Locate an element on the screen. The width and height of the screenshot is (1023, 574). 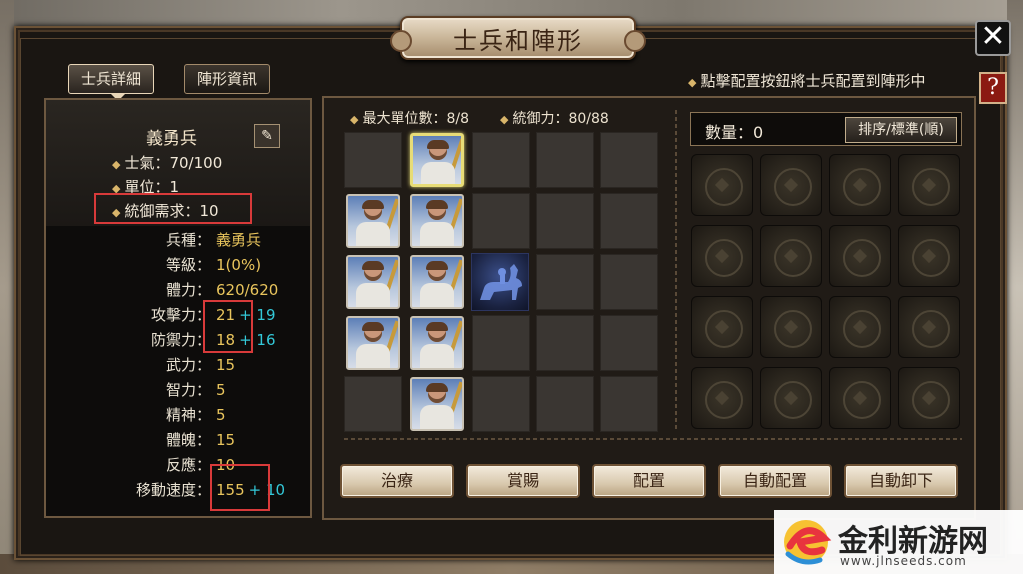
max-units-label: ◆ 最大單位數：8/8 is located at coordinates (409, 119).